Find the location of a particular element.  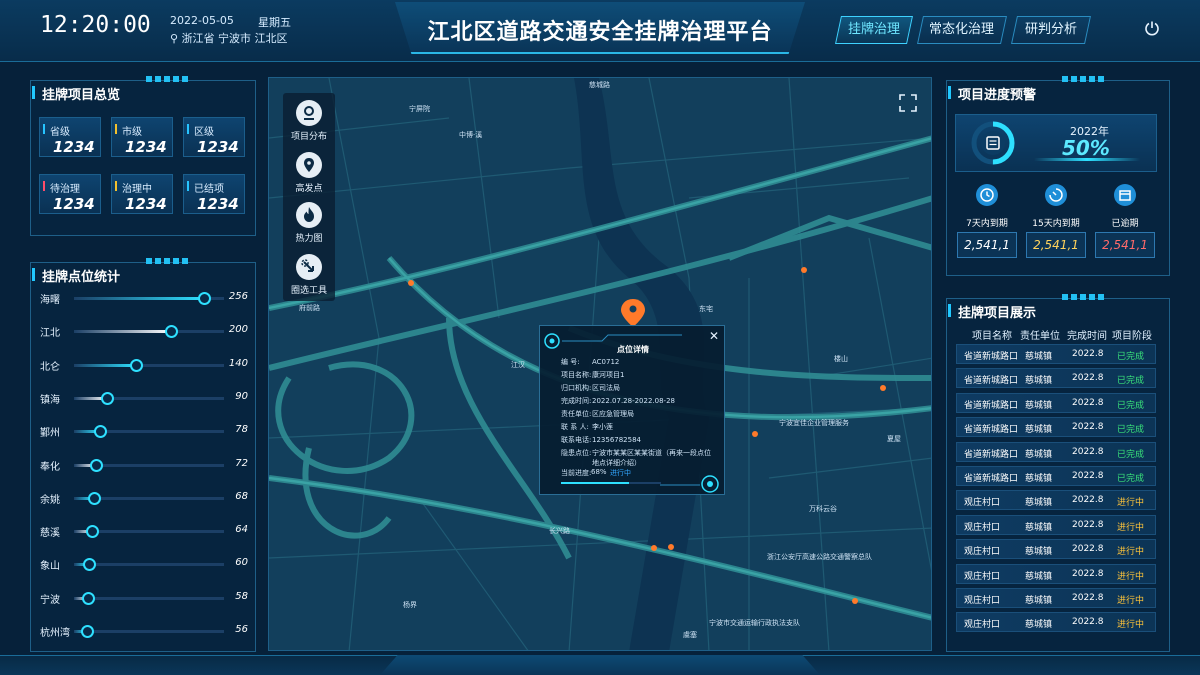

date-text: 2022-05-05 is located at coordinates (202, 20).